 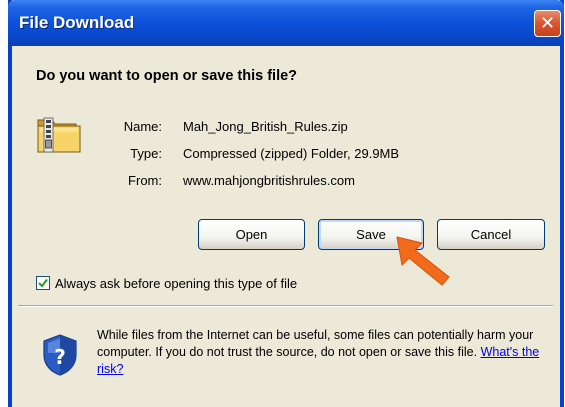 I want to click on security-shield-icon: ?, so click(x=60, y=355).